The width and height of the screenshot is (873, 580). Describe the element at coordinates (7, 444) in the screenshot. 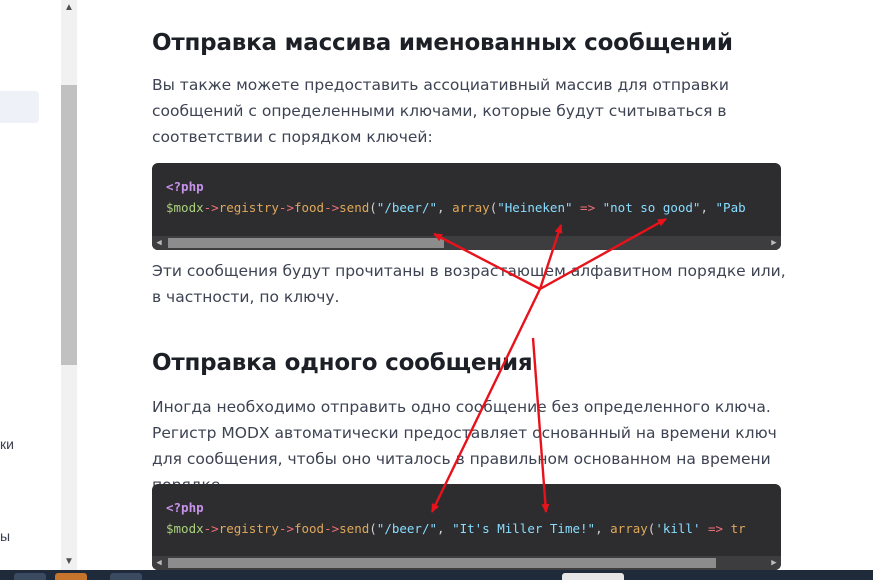

I see `sidebar-item-fragment-1: ки` at that location.